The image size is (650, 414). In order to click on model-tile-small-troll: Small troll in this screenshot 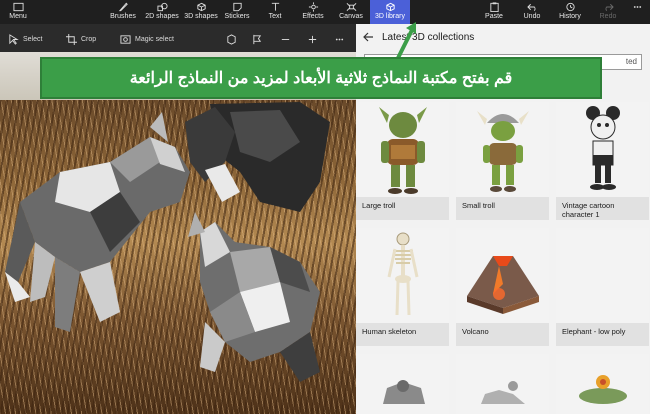, I will do `click(502, 161)`.